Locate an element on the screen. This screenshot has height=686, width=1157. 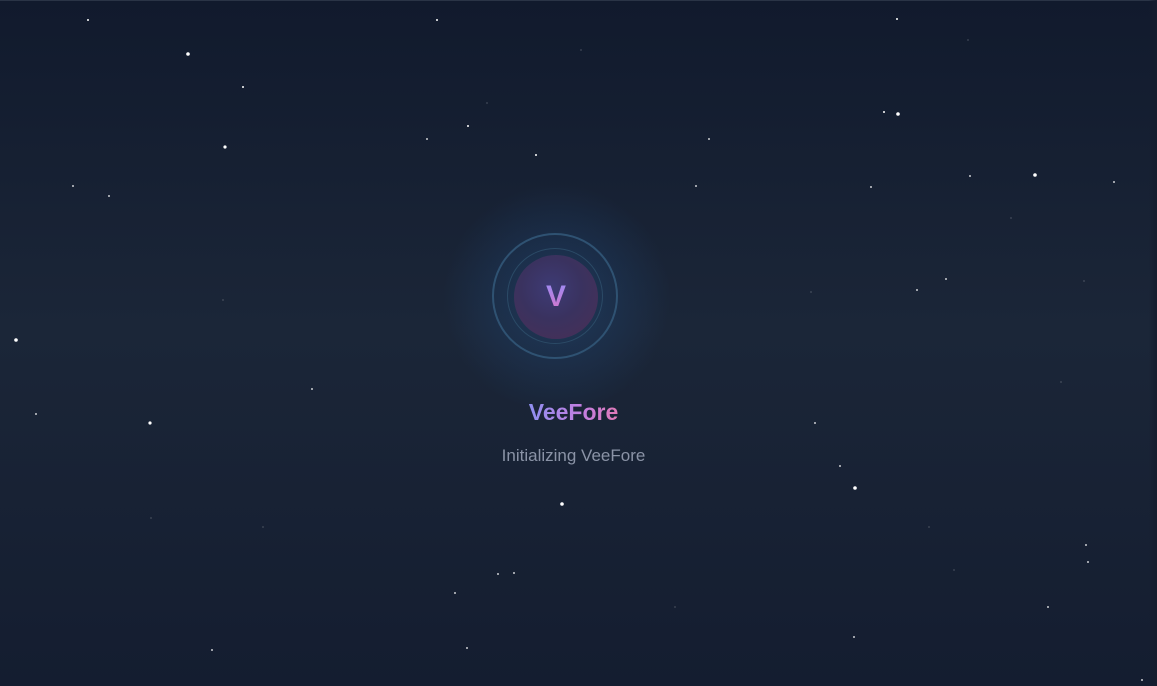
brand-name: VeeFore is located at coordinates (573, 412).